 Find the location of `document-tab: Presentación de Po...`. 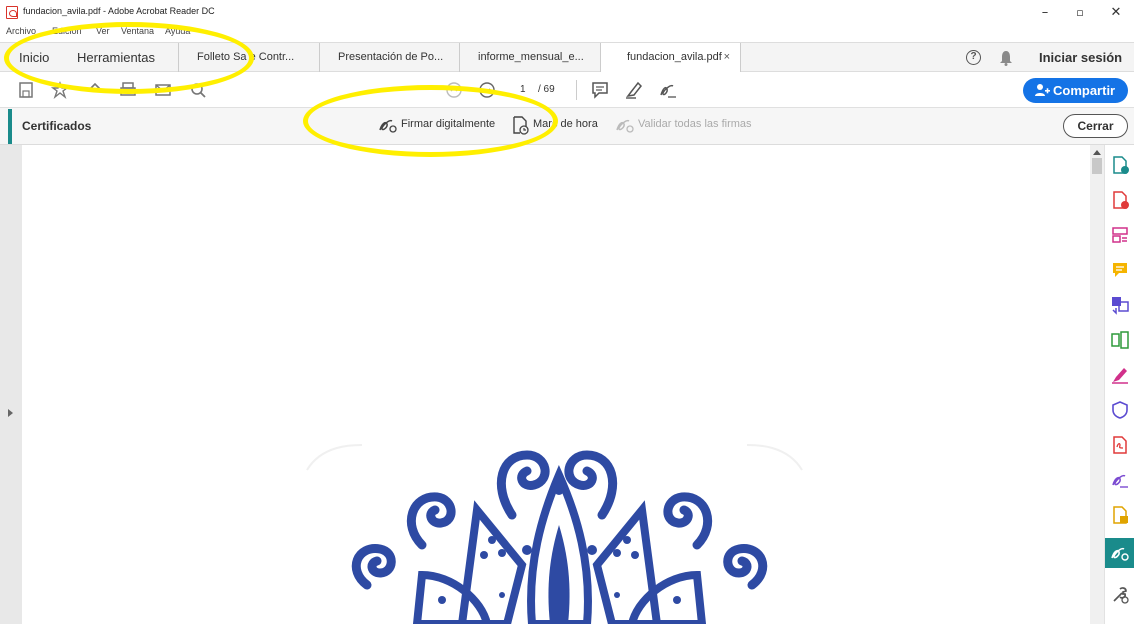

document-tab: Presentación de Po... is located at coordinates (389, 57).